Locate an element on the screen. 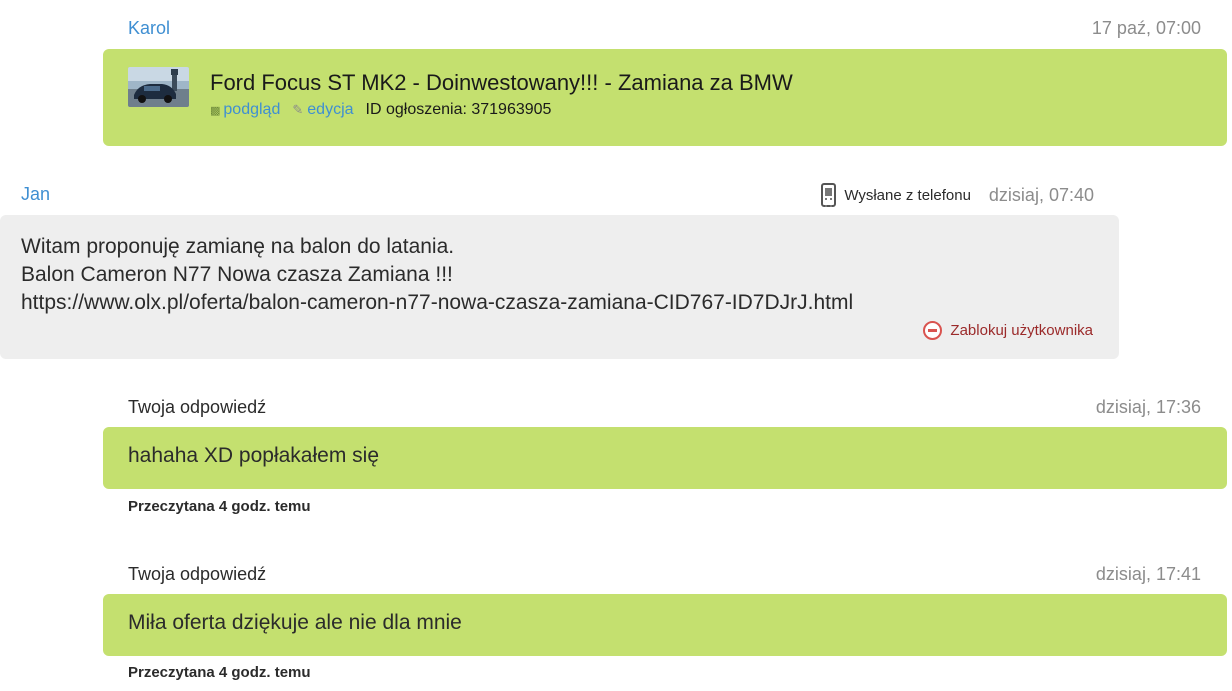 This screenshot has width=1232, height=691. message-meta: Wysłane z telefonu dzisiaj, 07:40 is located at coordinates (957, 195).